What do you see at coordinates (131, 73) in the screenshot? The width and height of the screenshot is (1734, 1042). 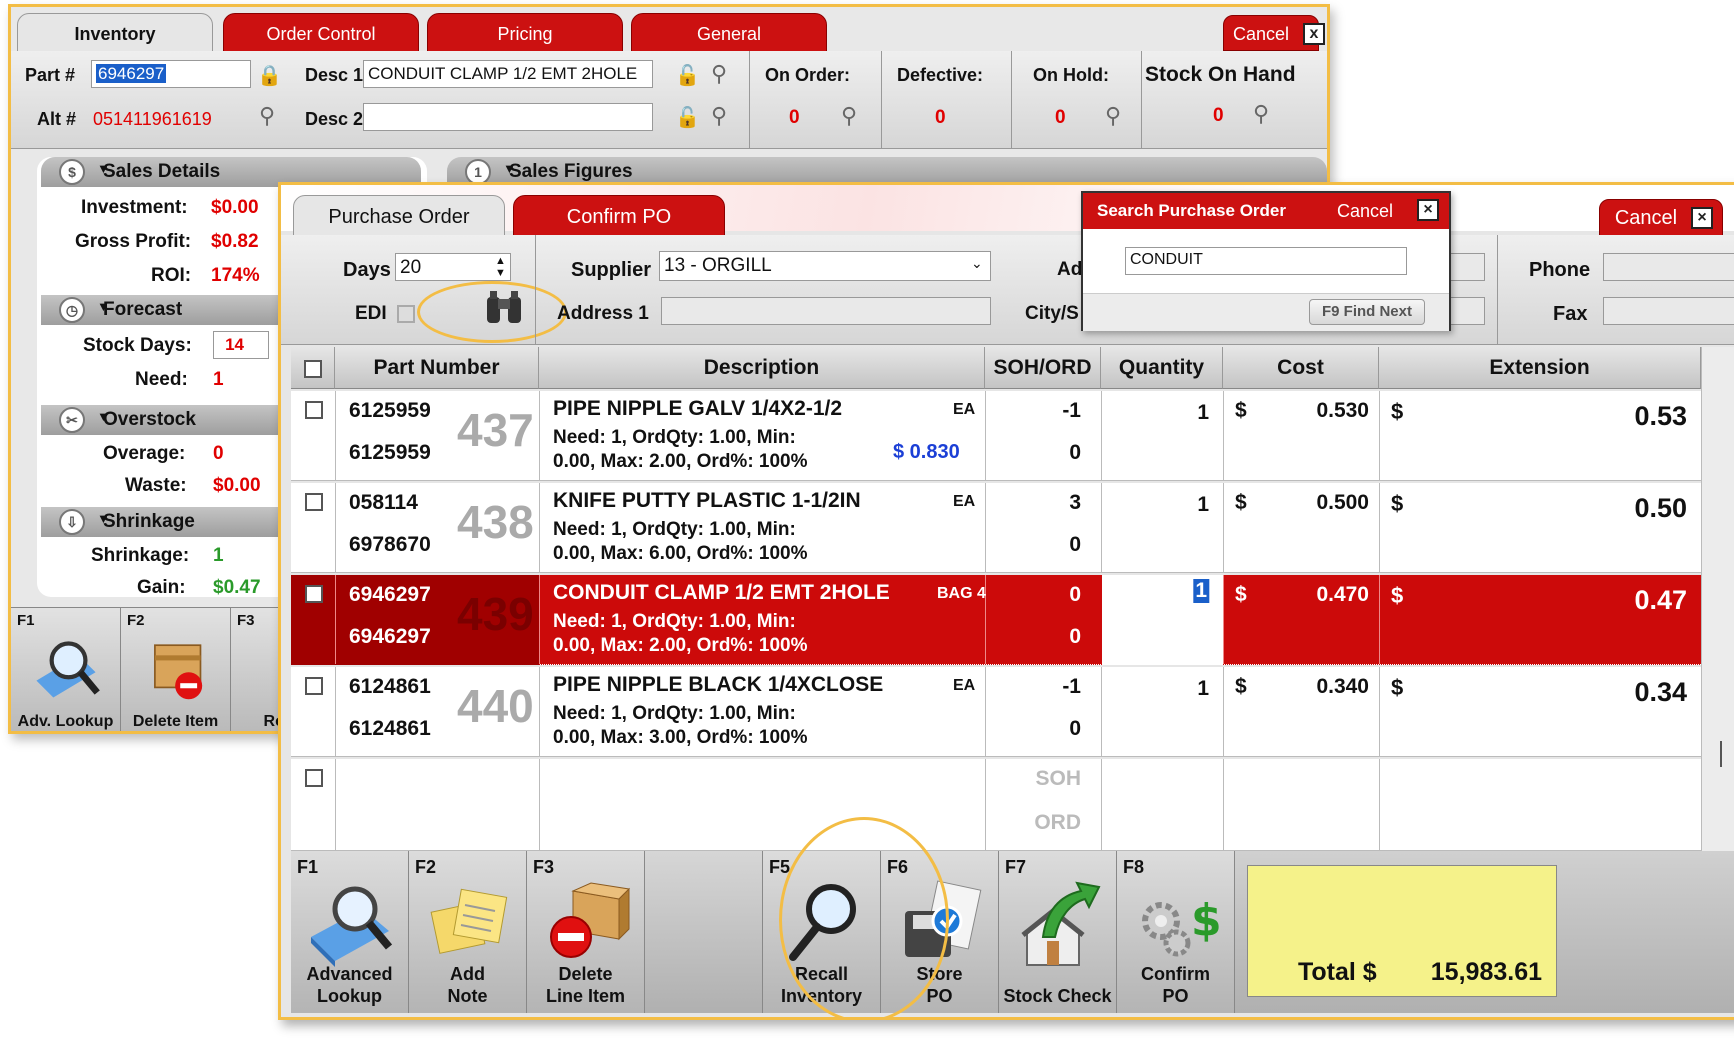 I see `part-number-value: 6946297` at bounding box center [131, 73].